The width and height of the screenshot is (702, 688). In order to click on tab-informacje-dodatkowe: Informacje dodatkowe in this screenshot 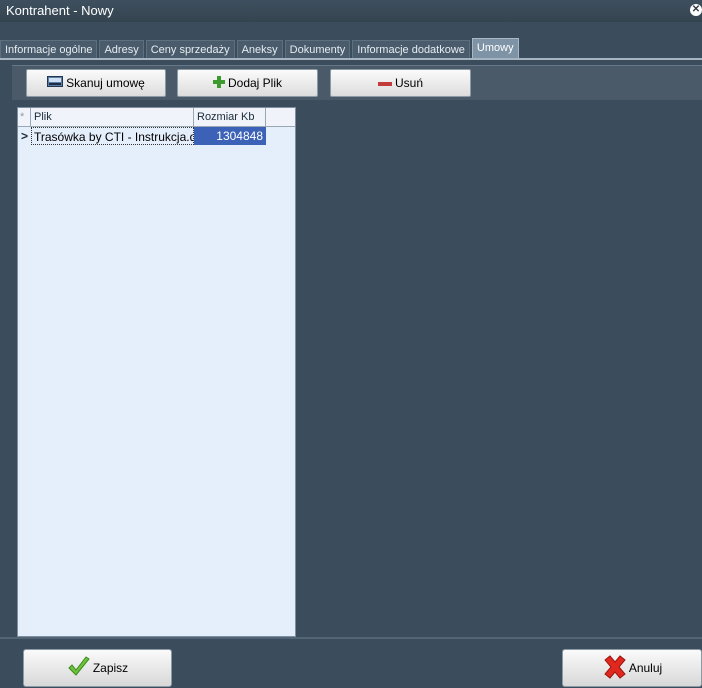, I will do `click(411, 49)`.